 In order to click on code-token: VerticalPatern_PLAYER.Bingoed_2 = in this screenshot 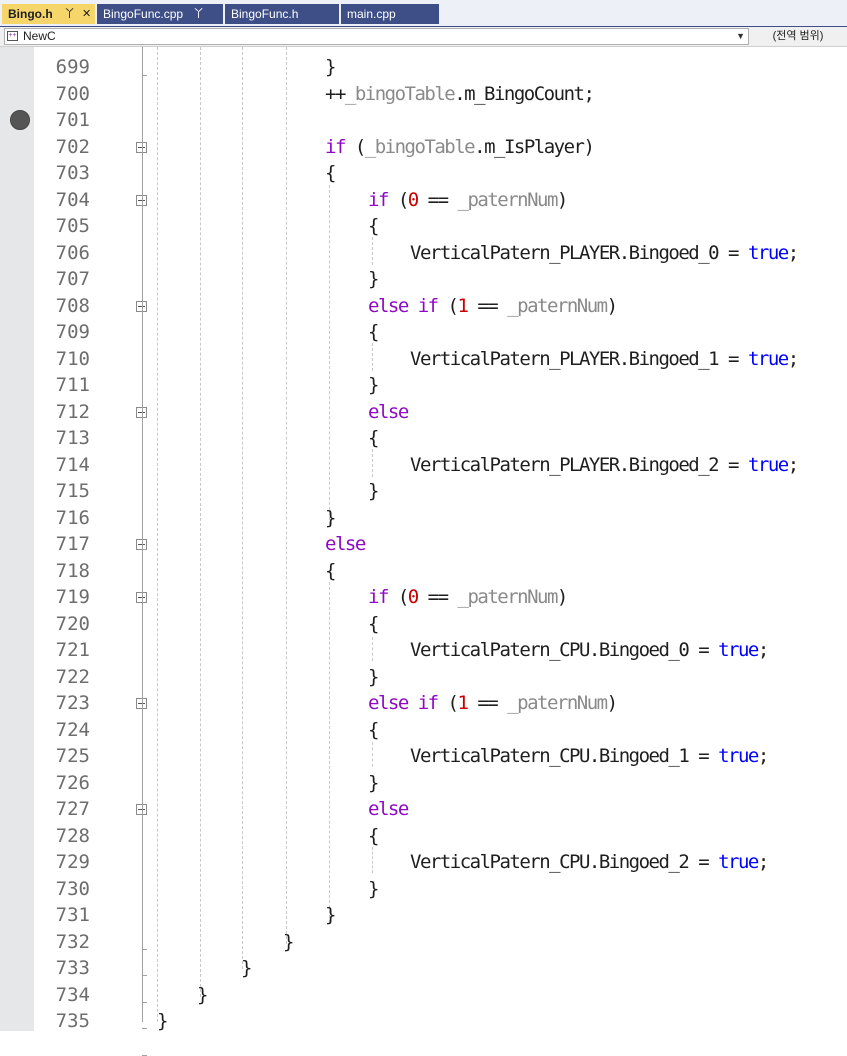, I will do `click(579, 464)`.